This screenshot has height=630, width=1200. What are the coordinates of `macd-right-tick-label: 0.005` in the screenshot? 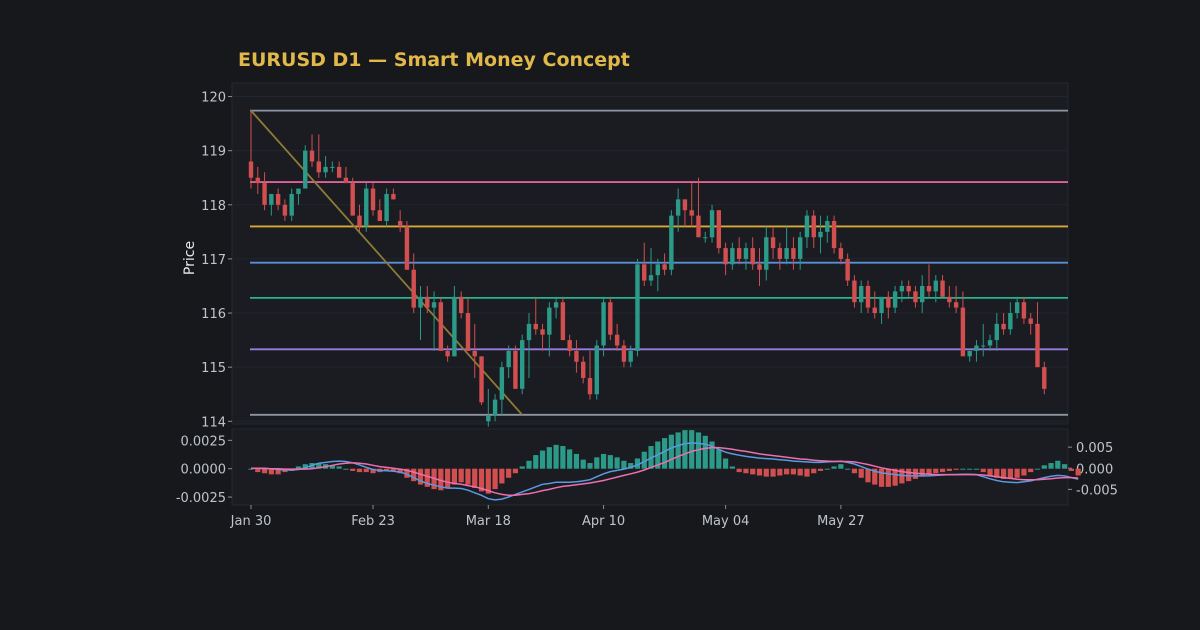 It's located at (1094, 448).